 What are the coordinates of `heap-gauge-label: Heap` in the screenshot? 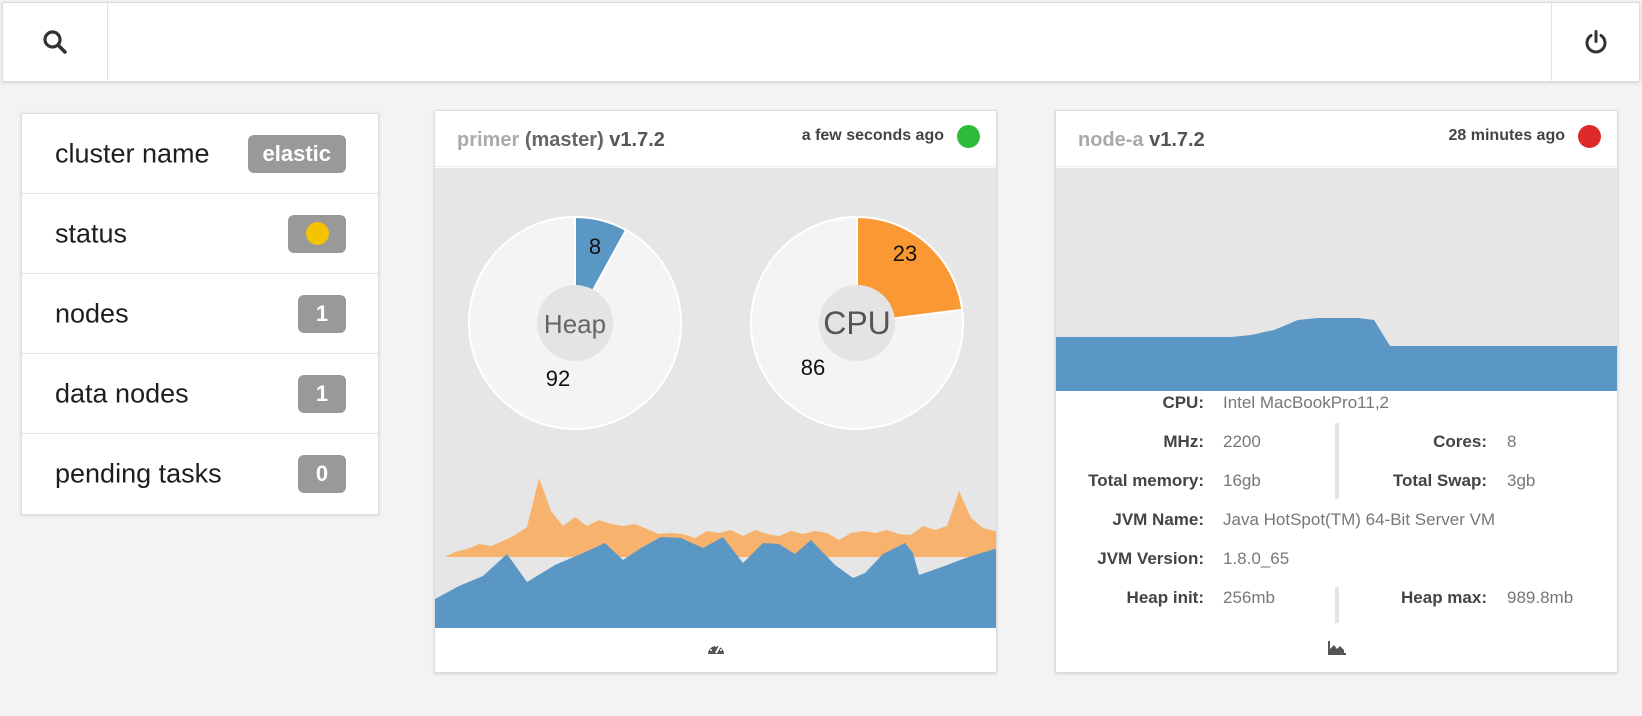 It's located at (575, 324).